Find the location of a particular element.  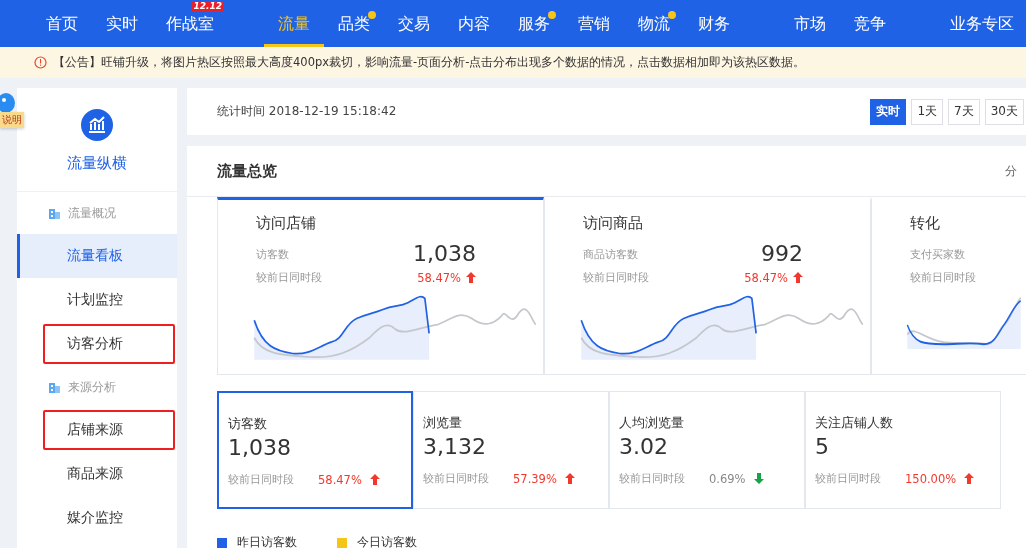

nav-tab: 交易 is located at coordinates (414, 23).